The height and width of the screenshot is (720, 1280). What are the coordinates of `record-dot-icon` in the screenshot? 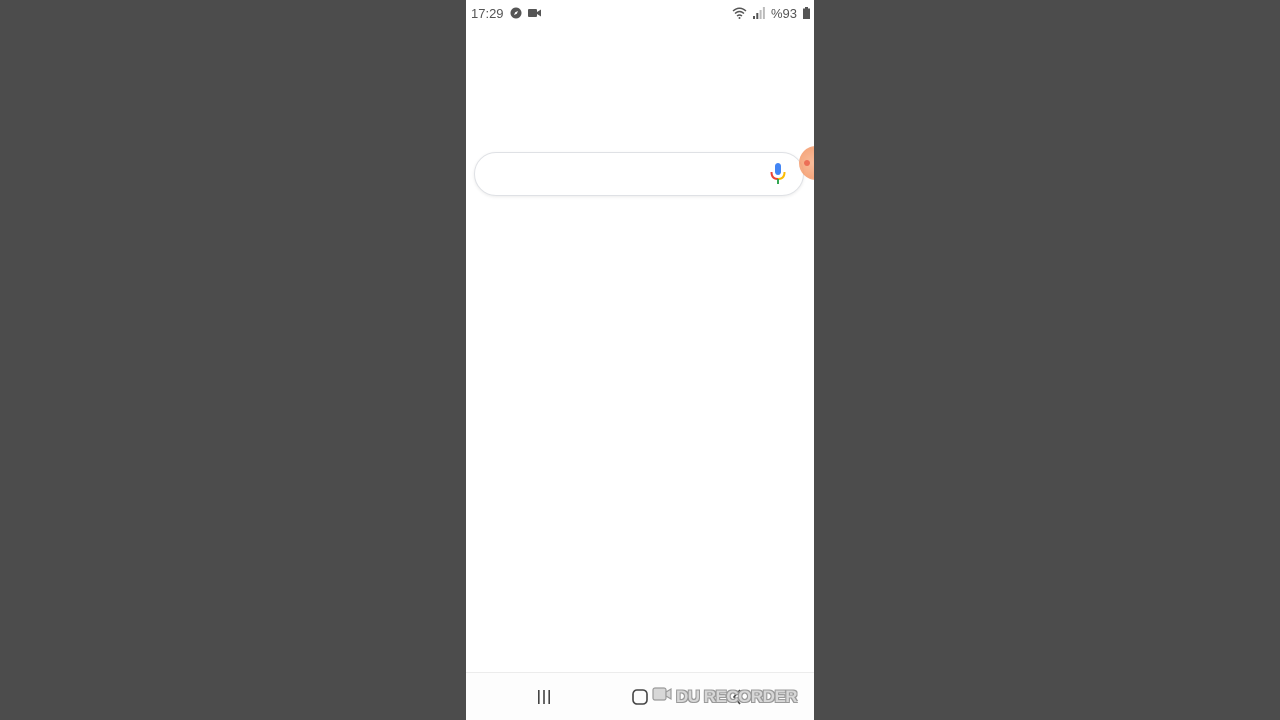 It's located at (807, 163).